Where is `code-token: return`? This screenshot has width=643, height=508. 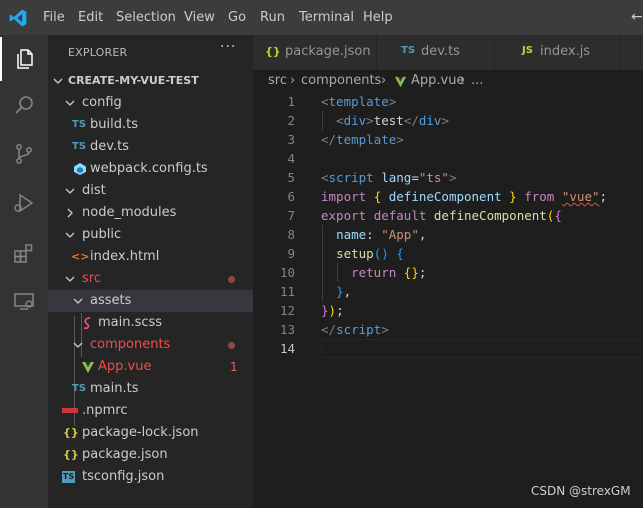 code-token: return is located at coordinates (374, 272).